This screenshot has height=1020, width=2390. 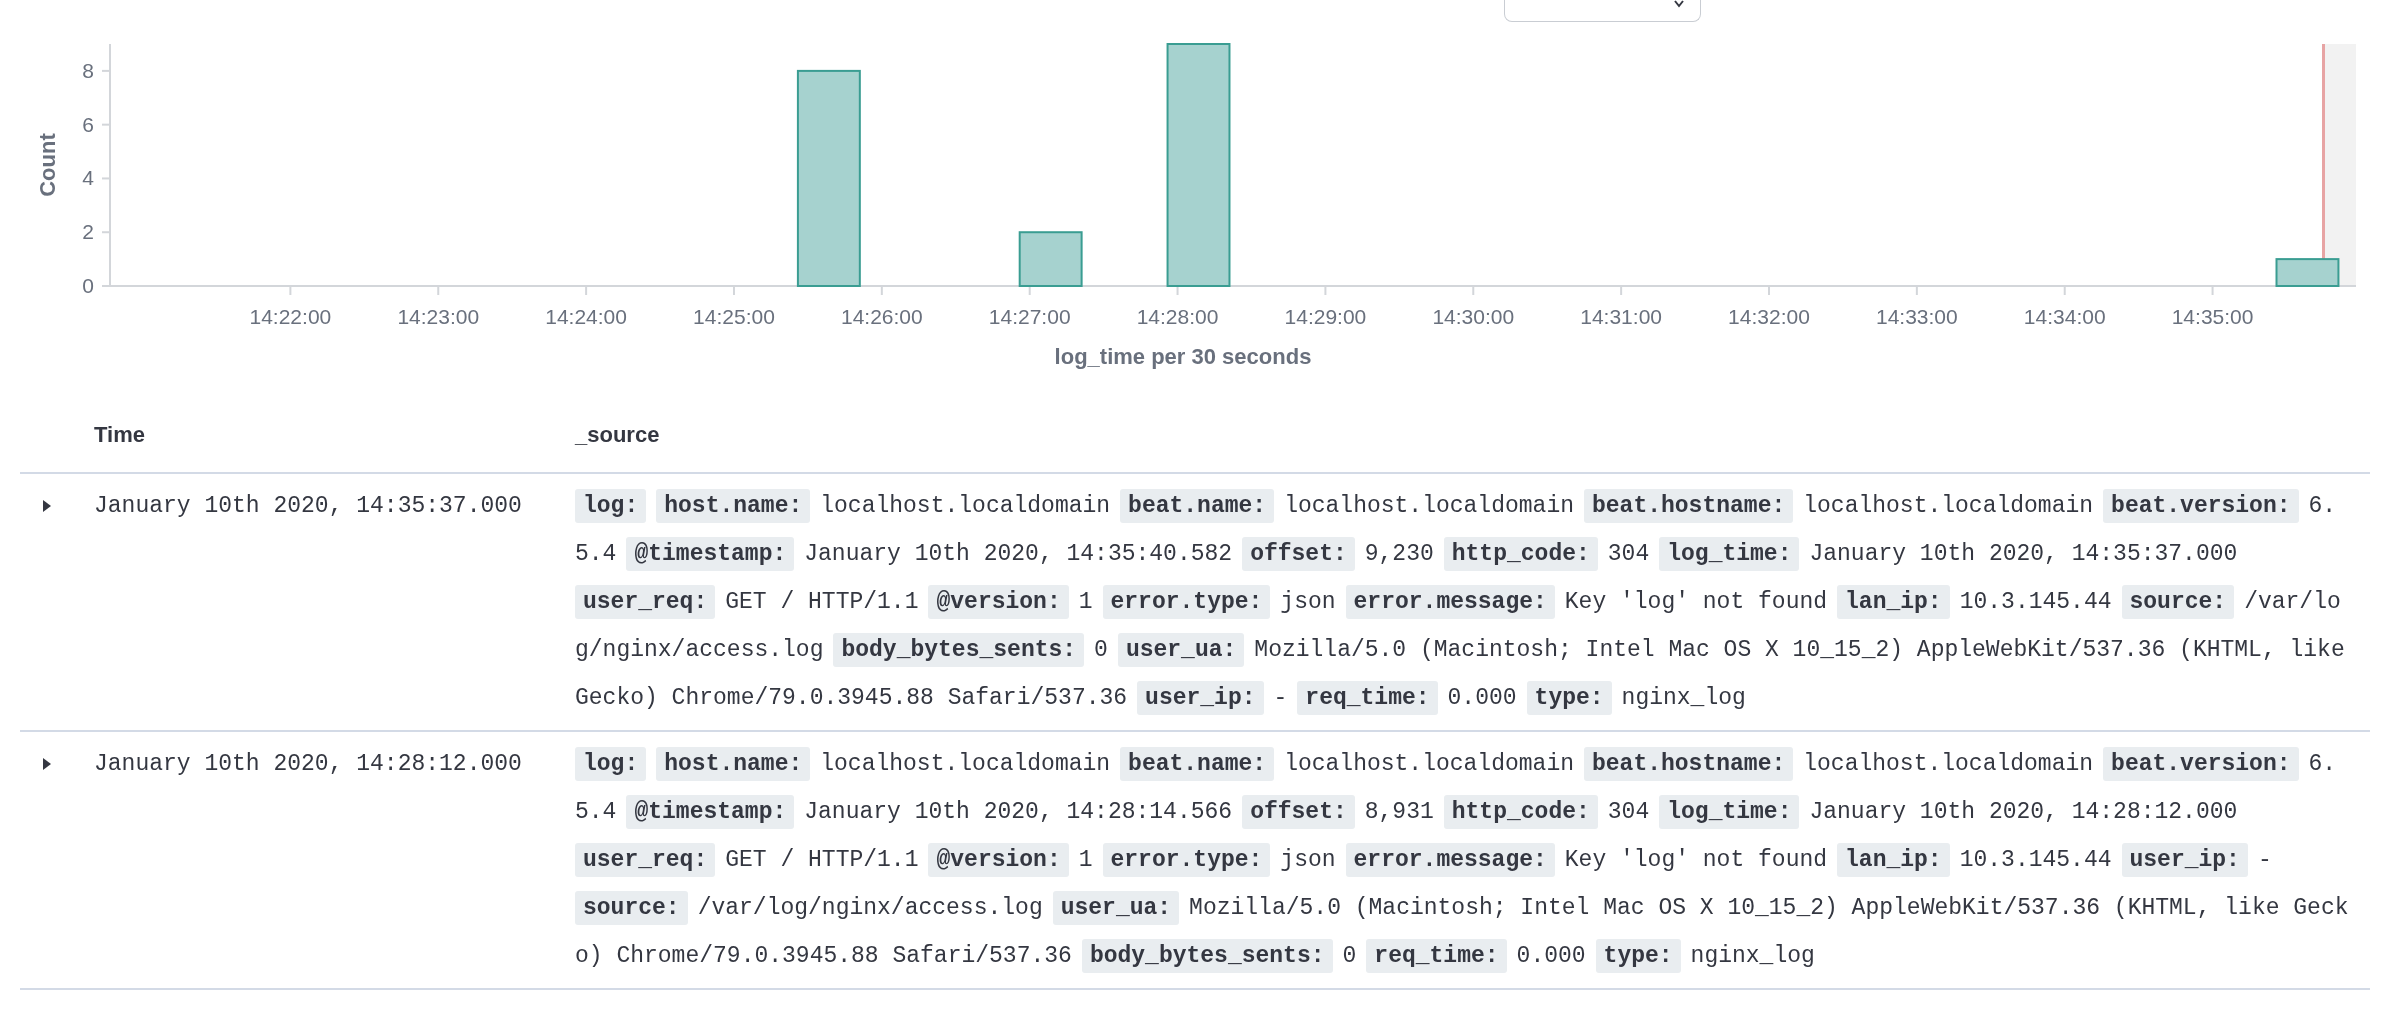 I want to click on x-tick-label: 14:35:00, so click(x=2212, y=316).